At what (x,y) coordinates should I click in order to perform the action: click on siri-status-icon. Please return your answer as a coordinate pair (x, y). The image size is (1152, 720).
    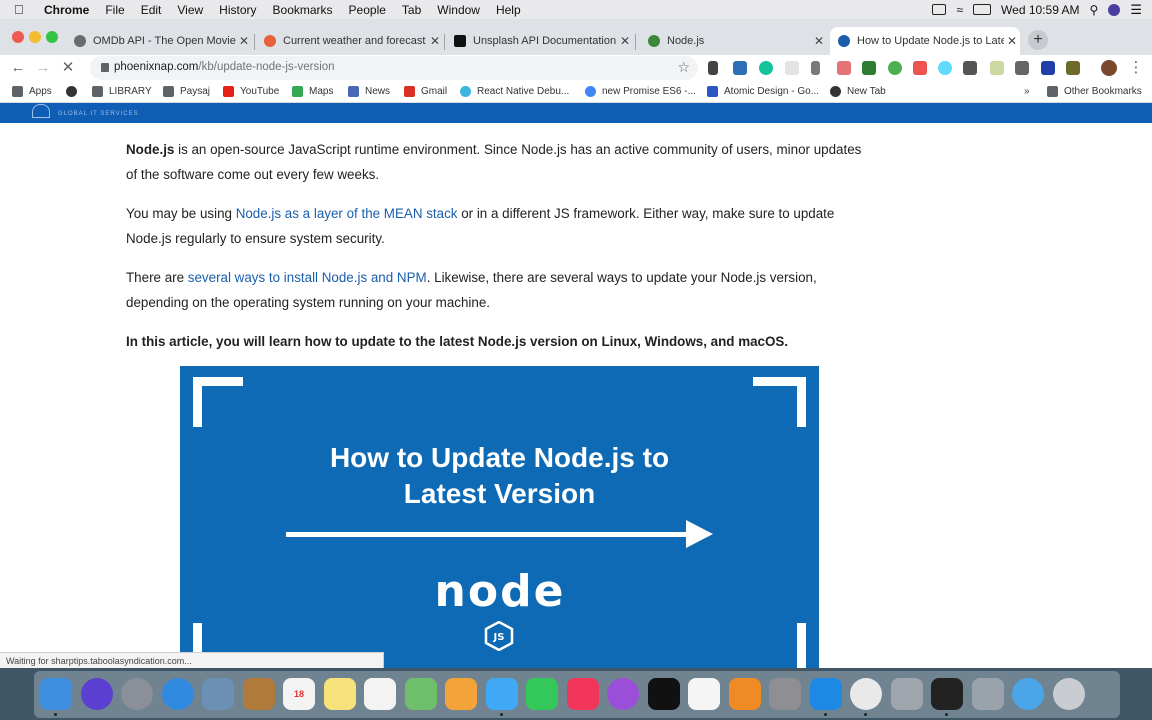
    Looking at the image, I should click on (1114, 9).